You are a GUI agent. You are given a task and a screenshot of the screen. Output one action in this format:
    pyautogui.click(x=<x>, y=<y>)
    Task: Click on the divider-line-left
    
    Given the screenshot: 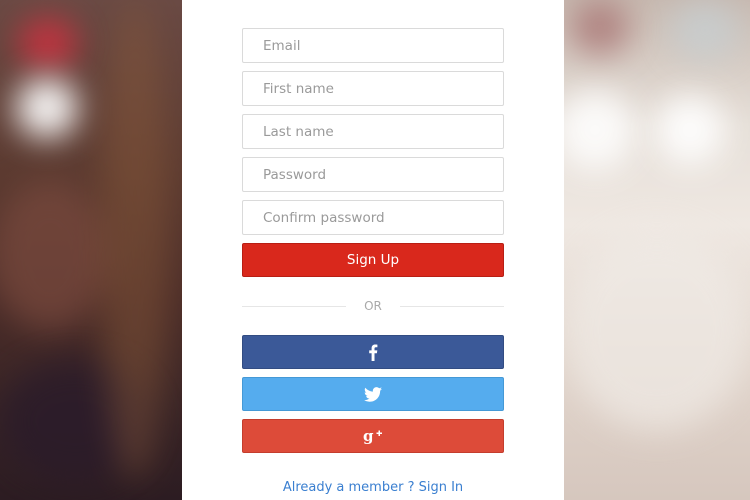 What is the action you would take?
    pyautogui.click(x=294, y=306)
    